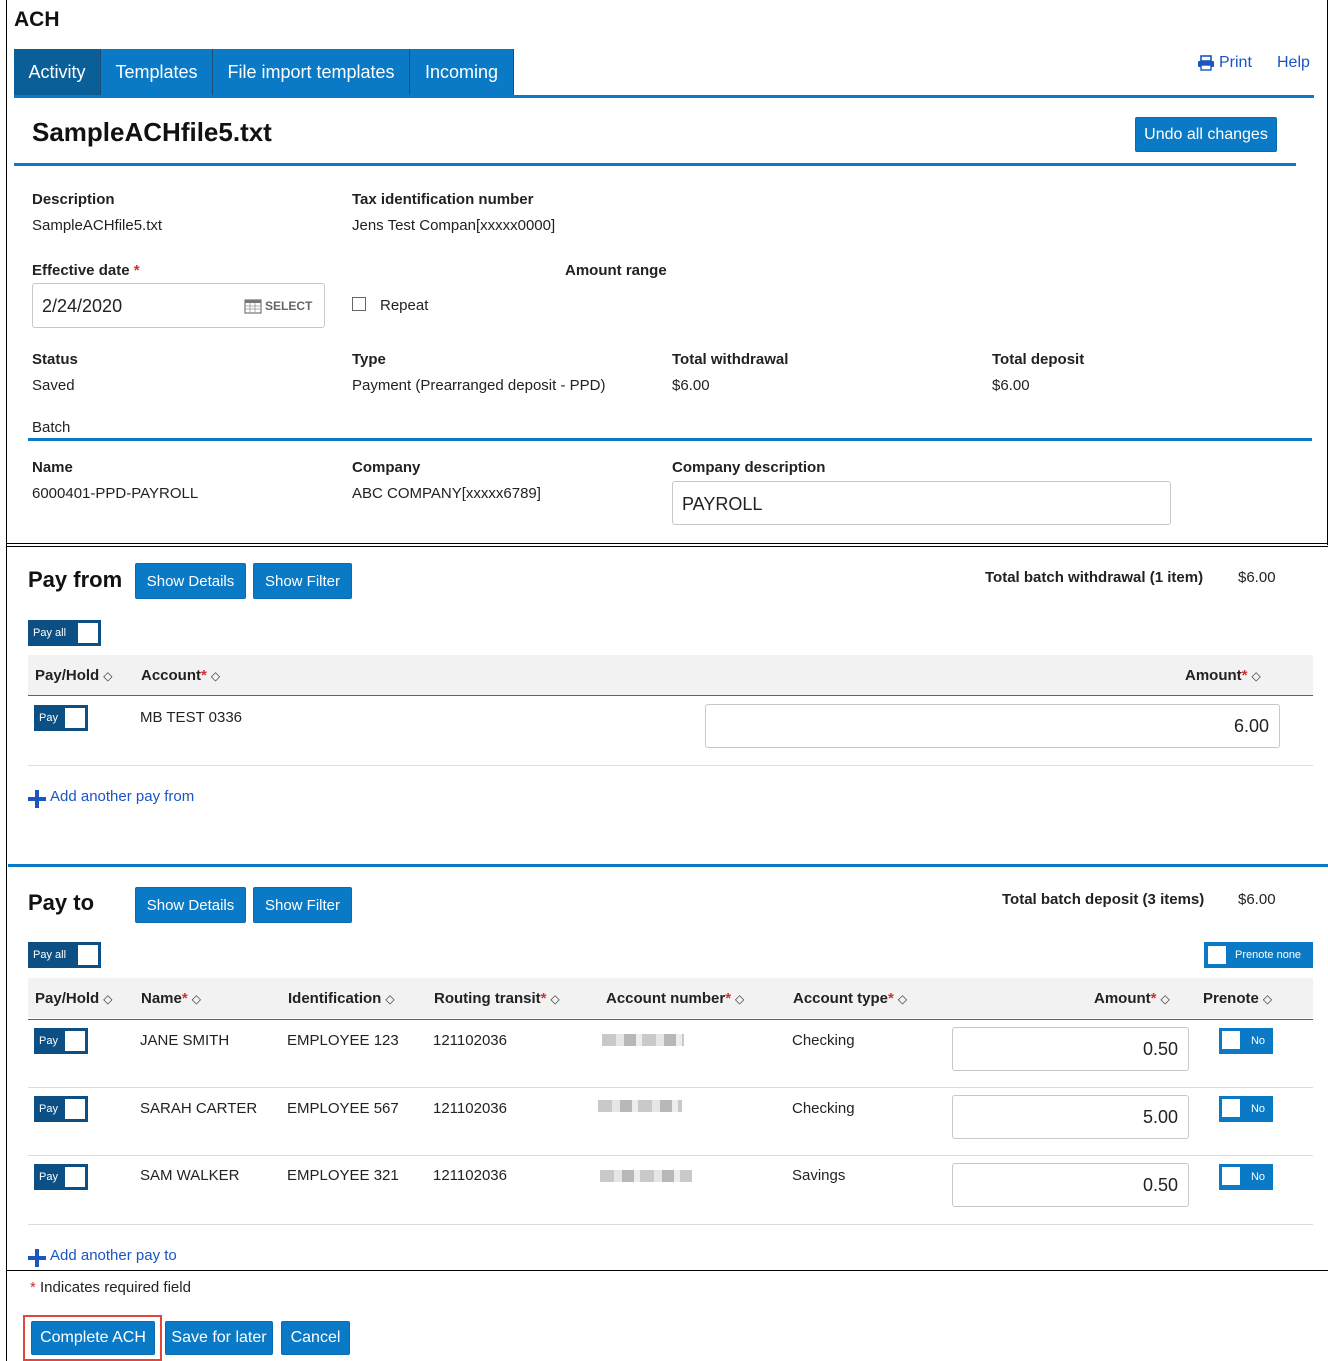 The width and height of the screenshot is (1328, 1361). What do you see at coordinates (82, 306) in the screenshot?
I see `effective-date-value: 2/24/2020` at bounding box center [82, 306].